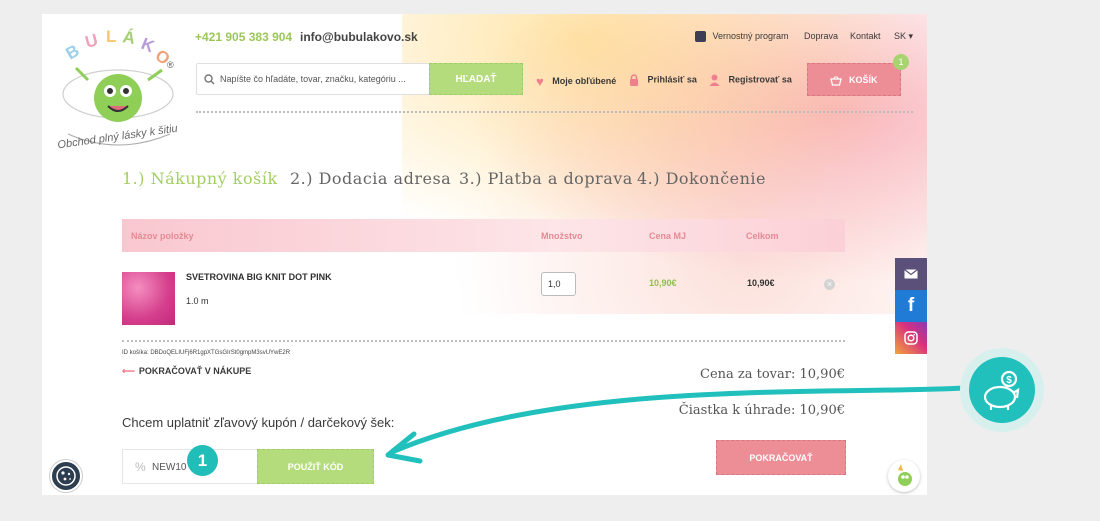 Image resolution: width=1100 pixels, height=521 pixels. I want to click on lock-icon, so click(634, 80).